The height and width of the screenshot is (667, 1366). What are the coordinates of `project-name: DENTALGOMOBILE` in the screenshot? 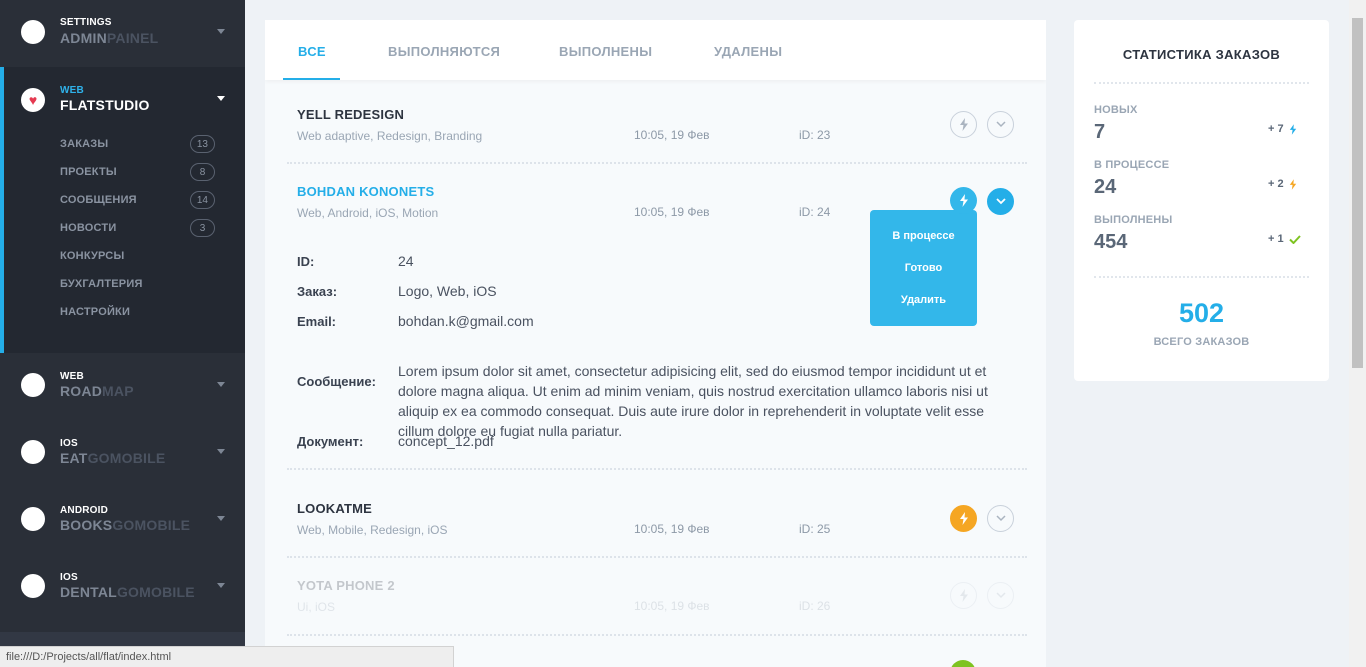 It's located at (127, 592).